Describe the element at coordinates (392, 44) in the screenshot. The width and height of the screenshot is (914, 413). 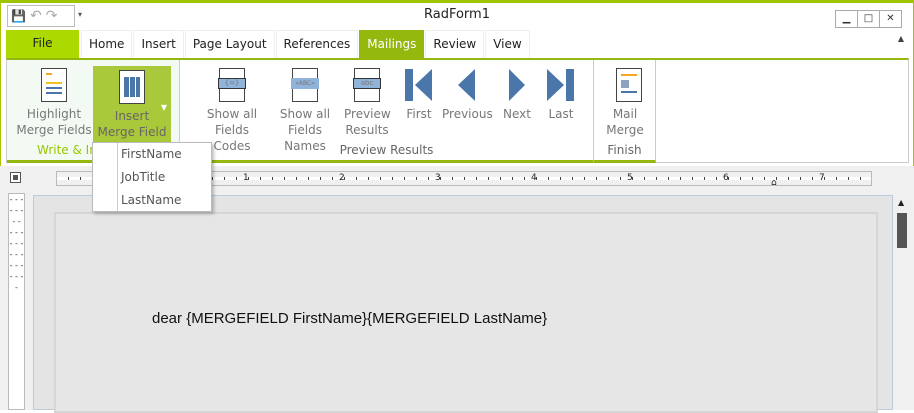
I see `tab-mailings: Mailings` at that location.